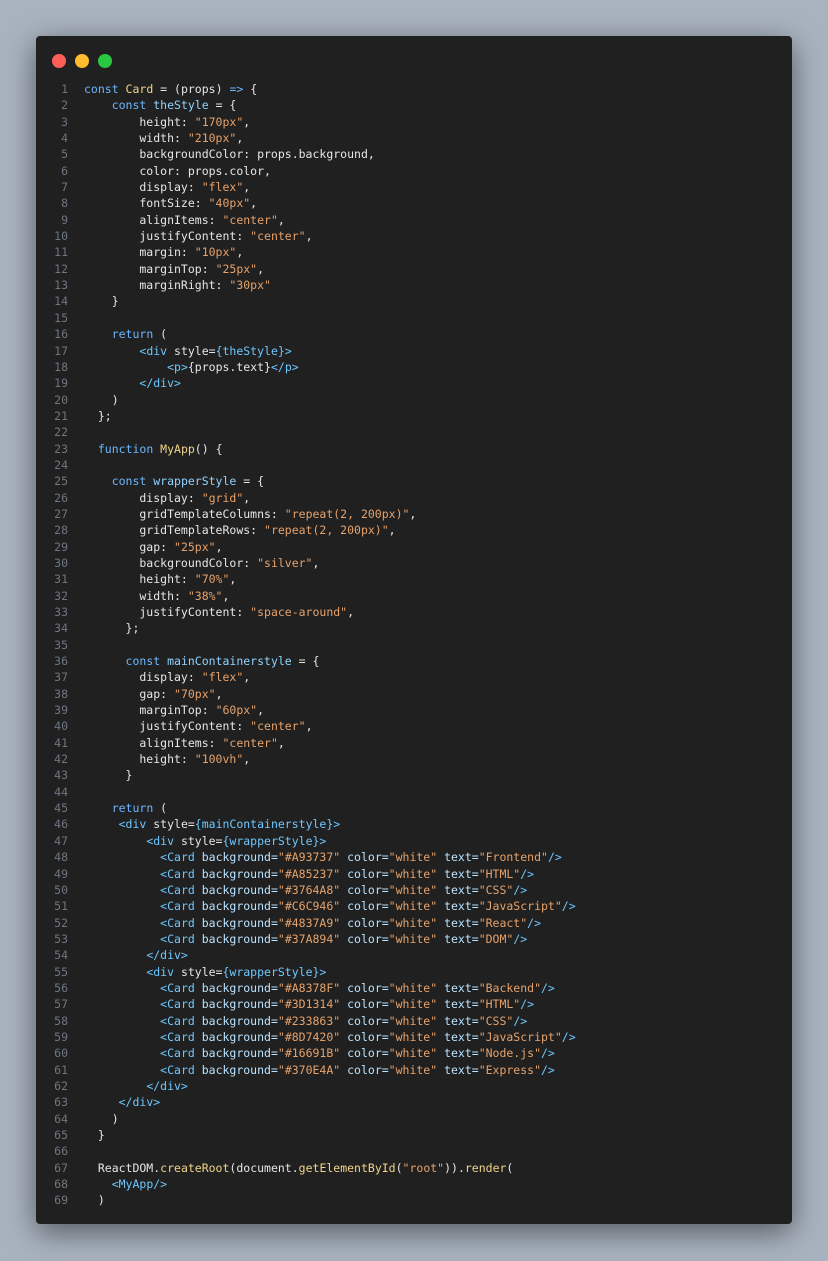 The height and width of the screenshot is (1261, 828). I want to click on code-text: display: "flex",, so click(159, 677).